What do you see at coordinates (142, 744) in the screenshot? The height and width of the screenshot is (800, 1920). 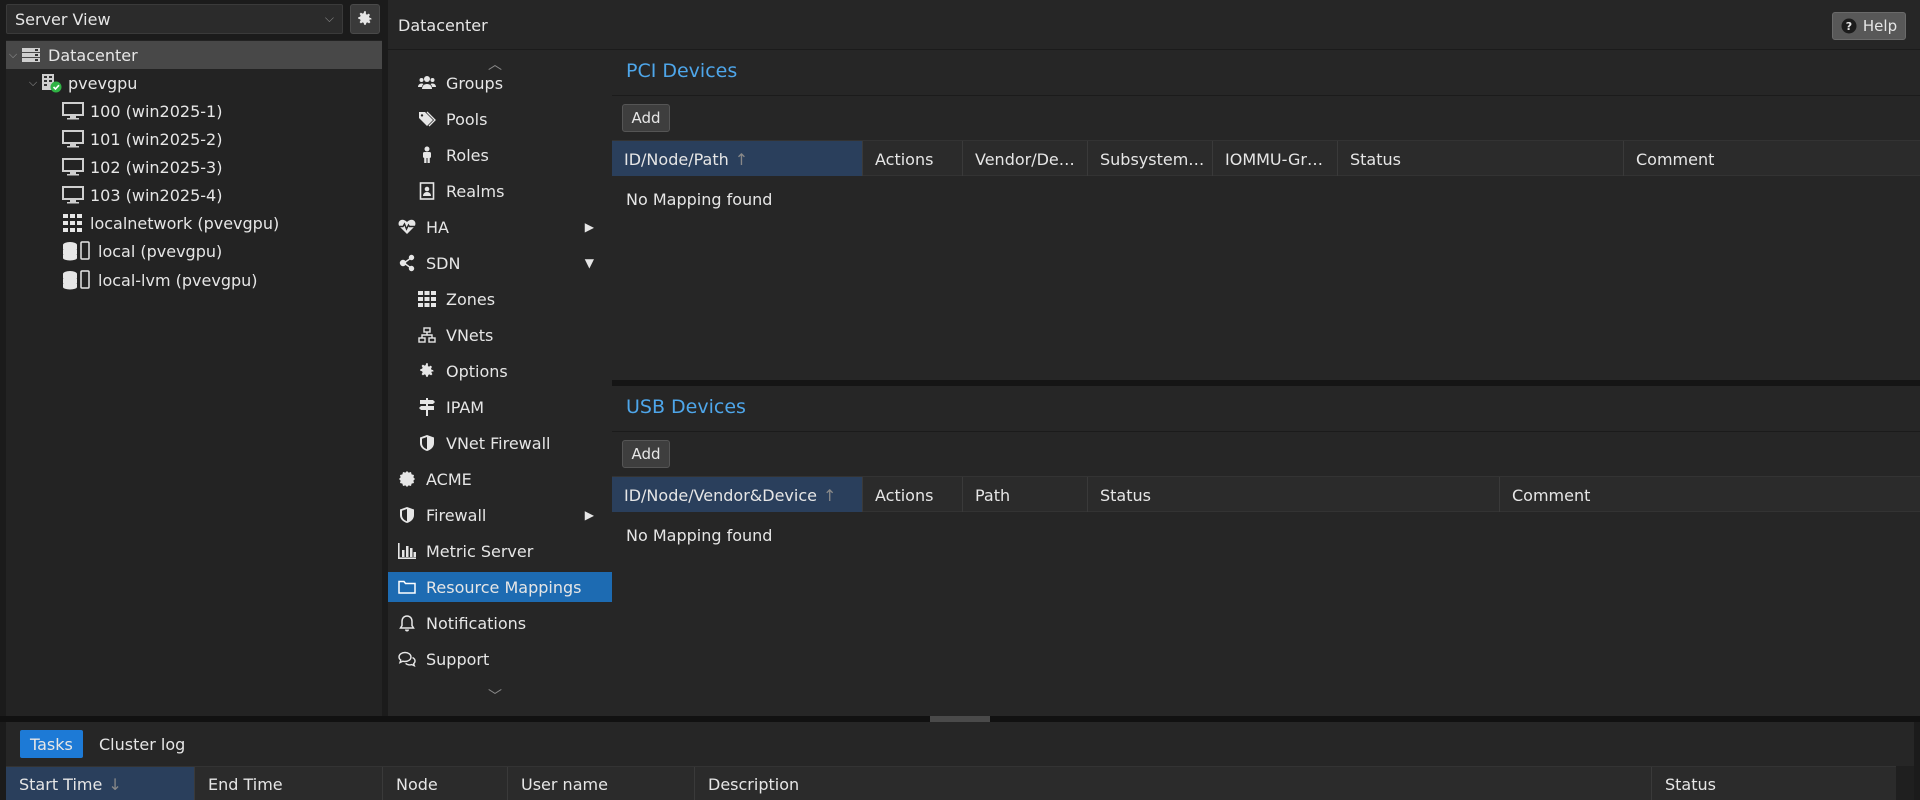 I see `tab-cluster-log: Cluster log` at bounding box center [142, 744].